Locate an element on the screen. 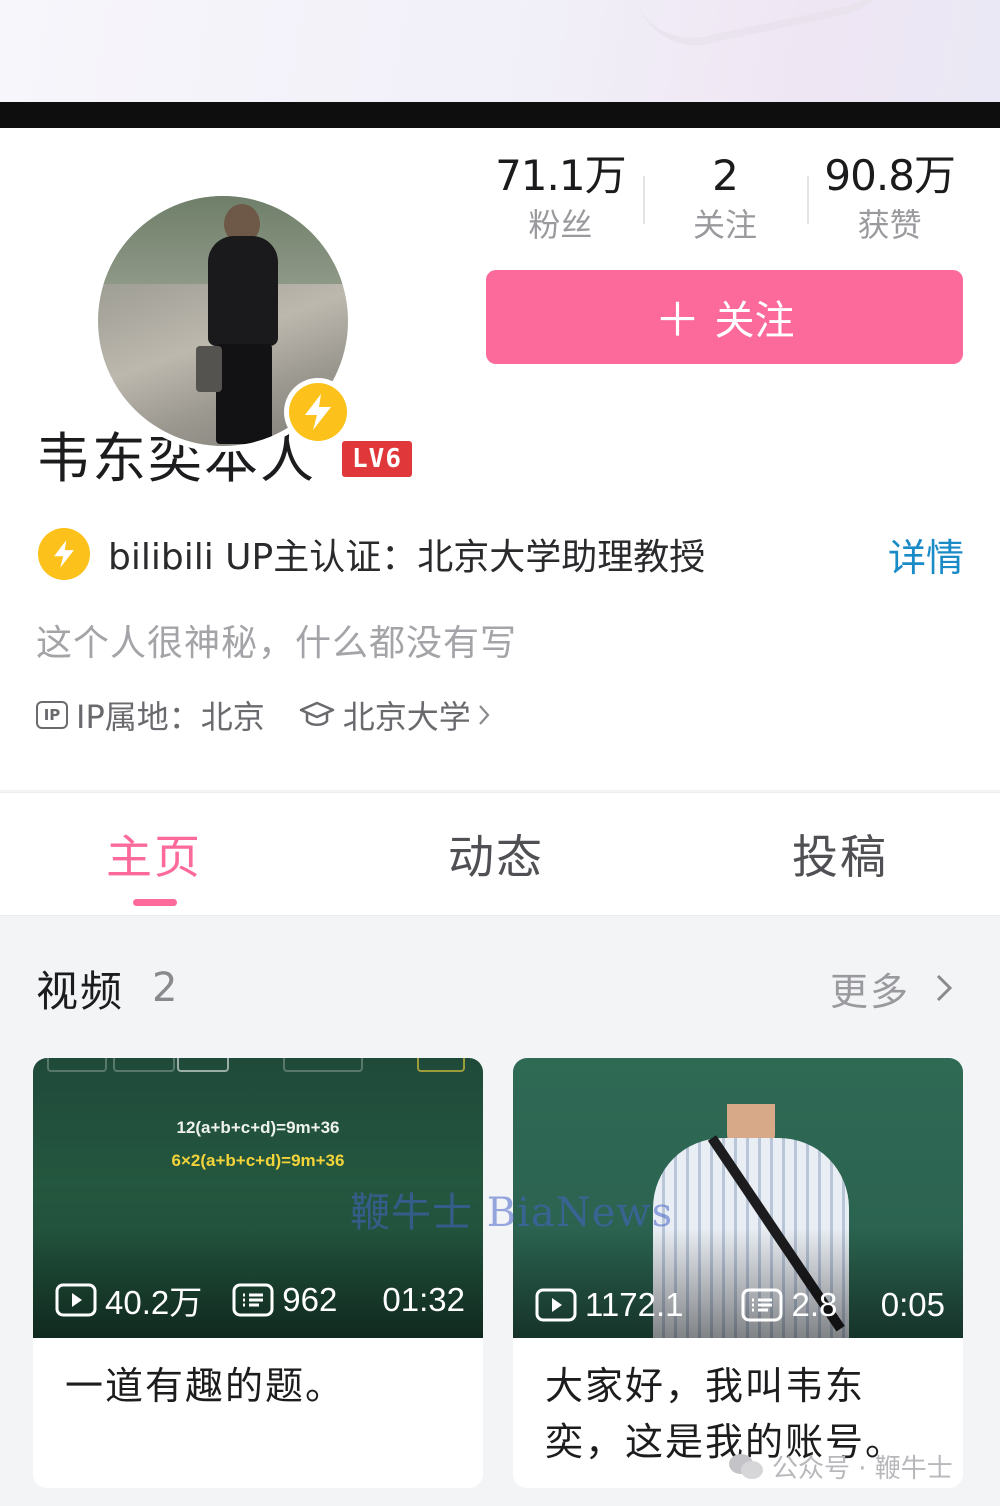 This screenshot has height=1506, width=1000. certification-row: bilibili UP主认证：北京大学助理教授 详情 is located at coordinates (501, 554).